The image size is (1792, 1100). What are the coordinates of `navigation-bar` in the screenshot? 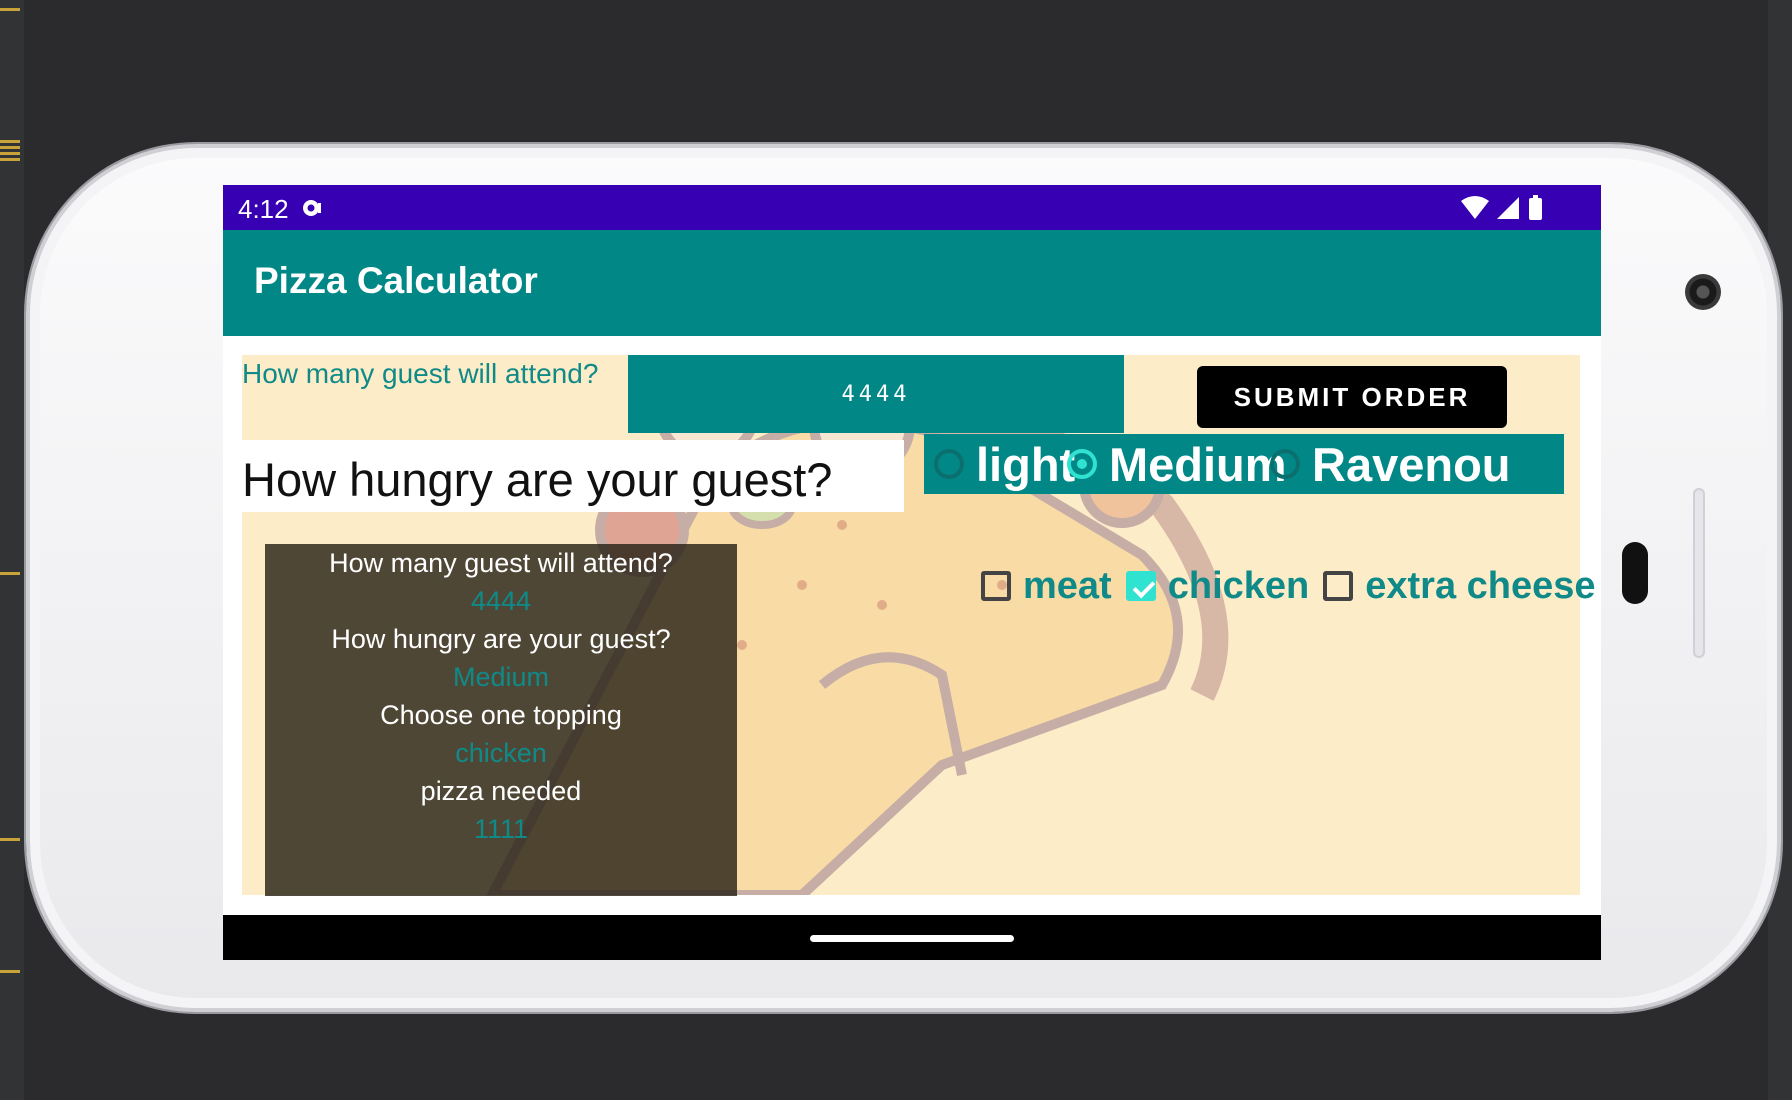 It's located at (912, 937).